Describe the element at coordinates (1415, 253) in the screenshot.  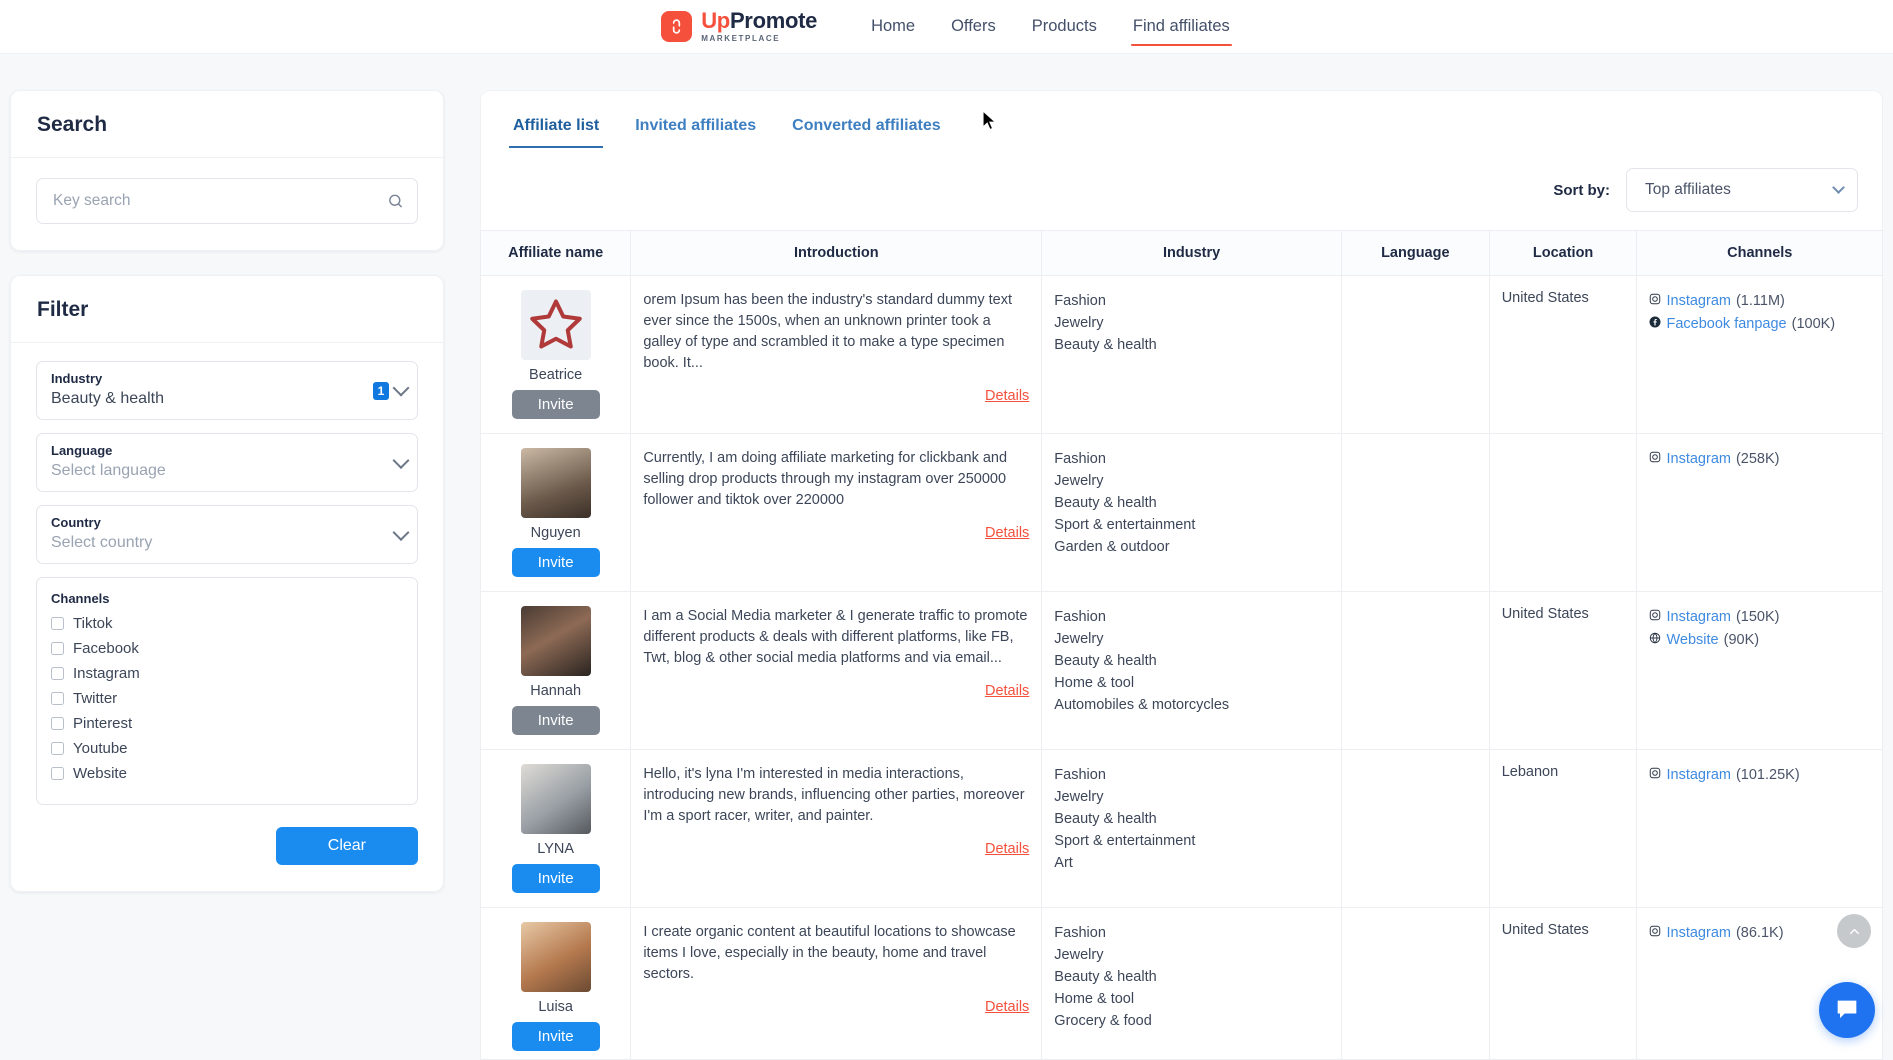
I see `column-header-language: Language` at that location.